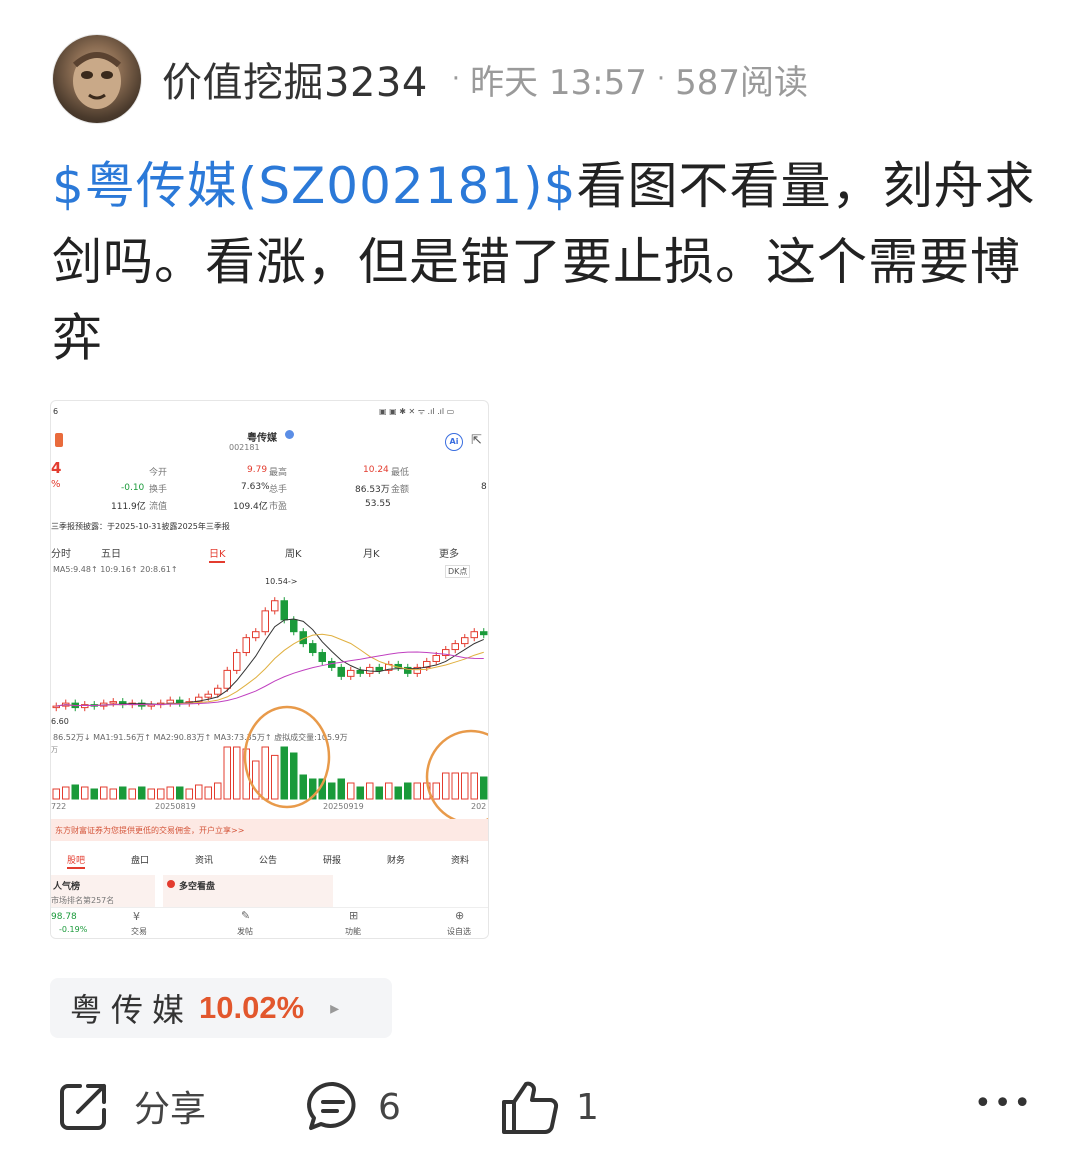 The height and width of the screenshot is (1172, 1080). What do you see at coordinates (449, 552) in the screenshot?
I see `tab-more: 更多` at bounding box center [449, 552].